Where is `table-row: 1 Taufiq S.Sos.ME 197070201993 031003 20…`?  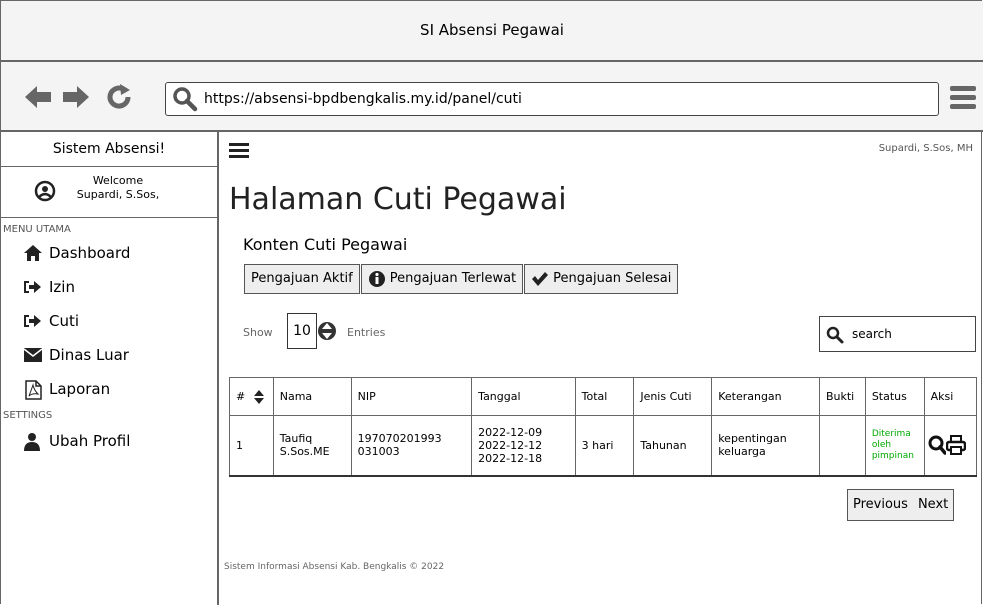
table-row: 1 Taufiq S.Sos.ME 197070201993 031003 20… is located at coordinates (603, 446).